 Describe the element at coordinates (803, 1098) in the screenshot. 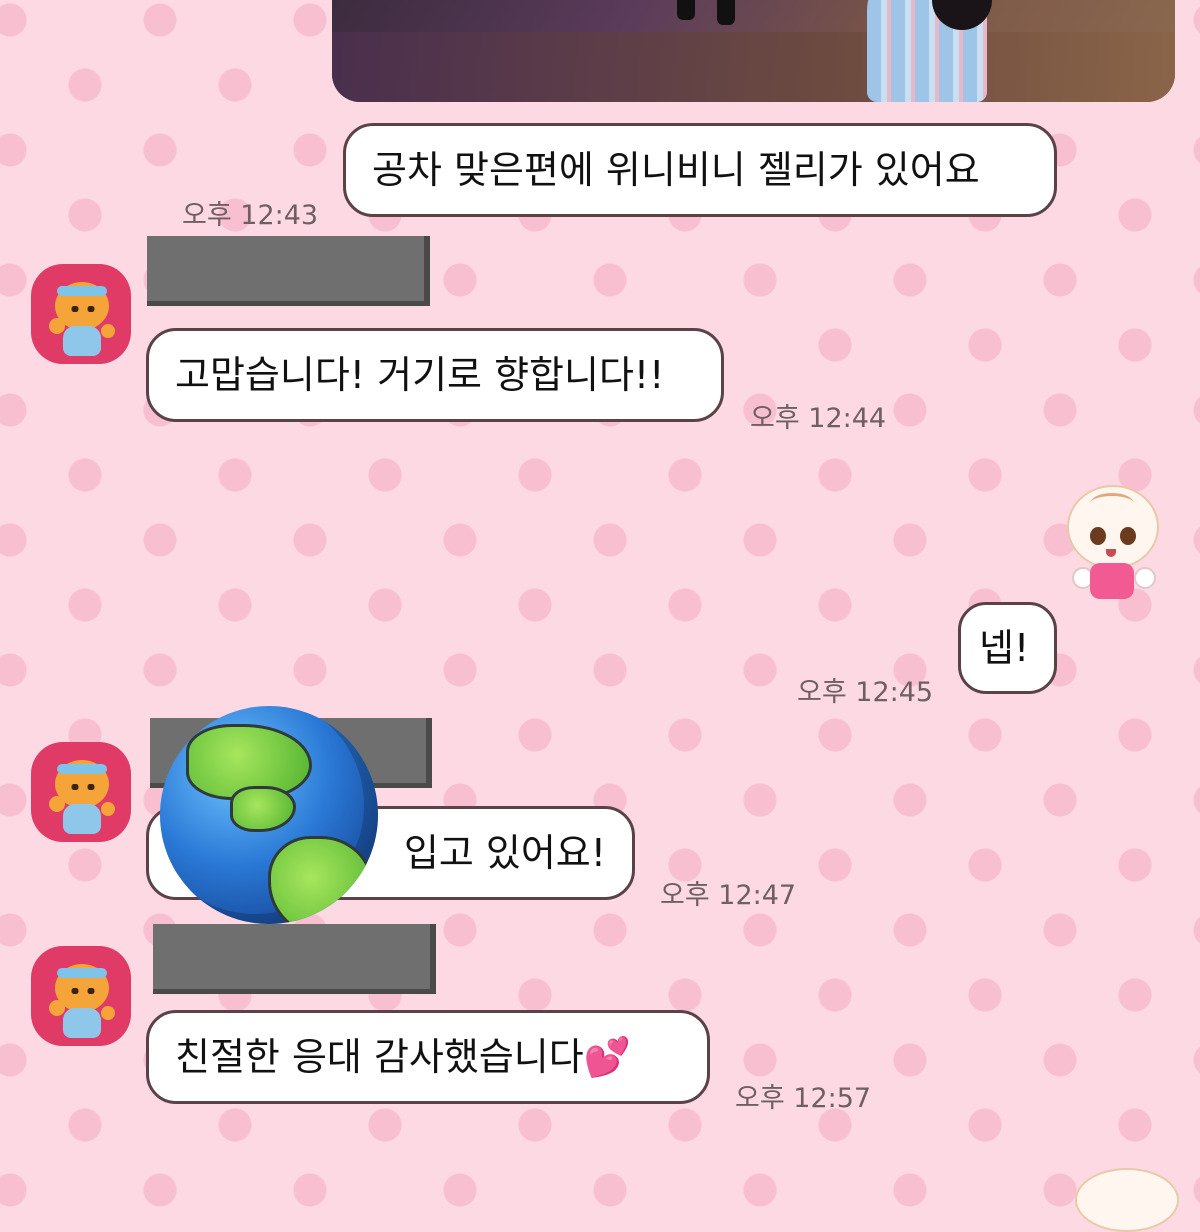

I see `message-time: 오후 12:57` at that location.